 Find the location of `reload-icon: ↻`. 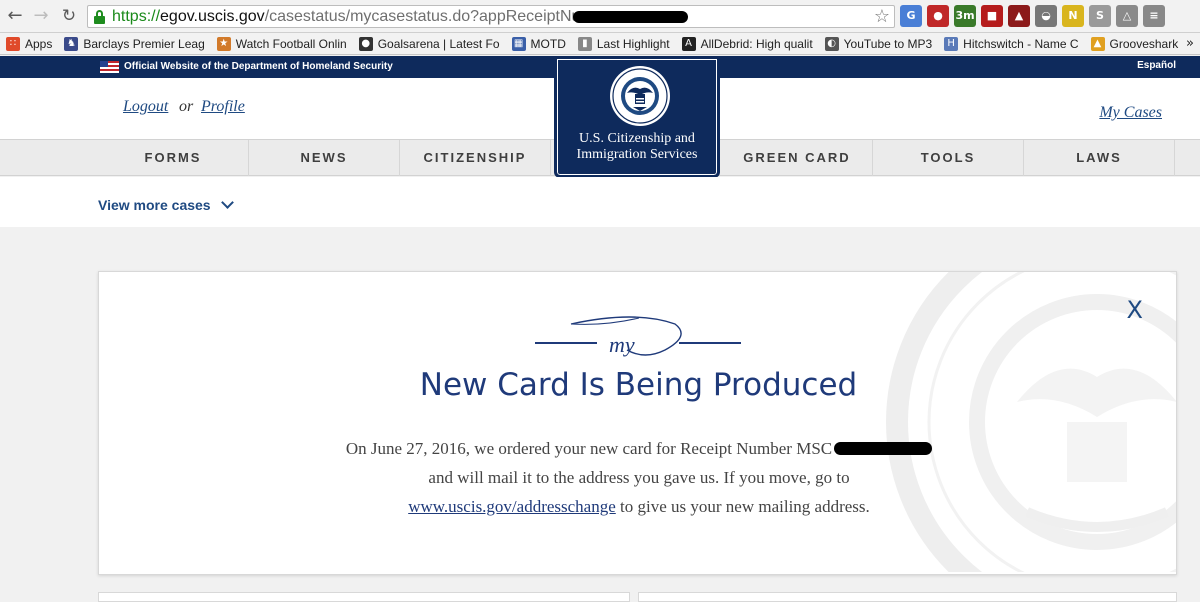

reload-icon: ↻ is located at coordinates (69, 16).